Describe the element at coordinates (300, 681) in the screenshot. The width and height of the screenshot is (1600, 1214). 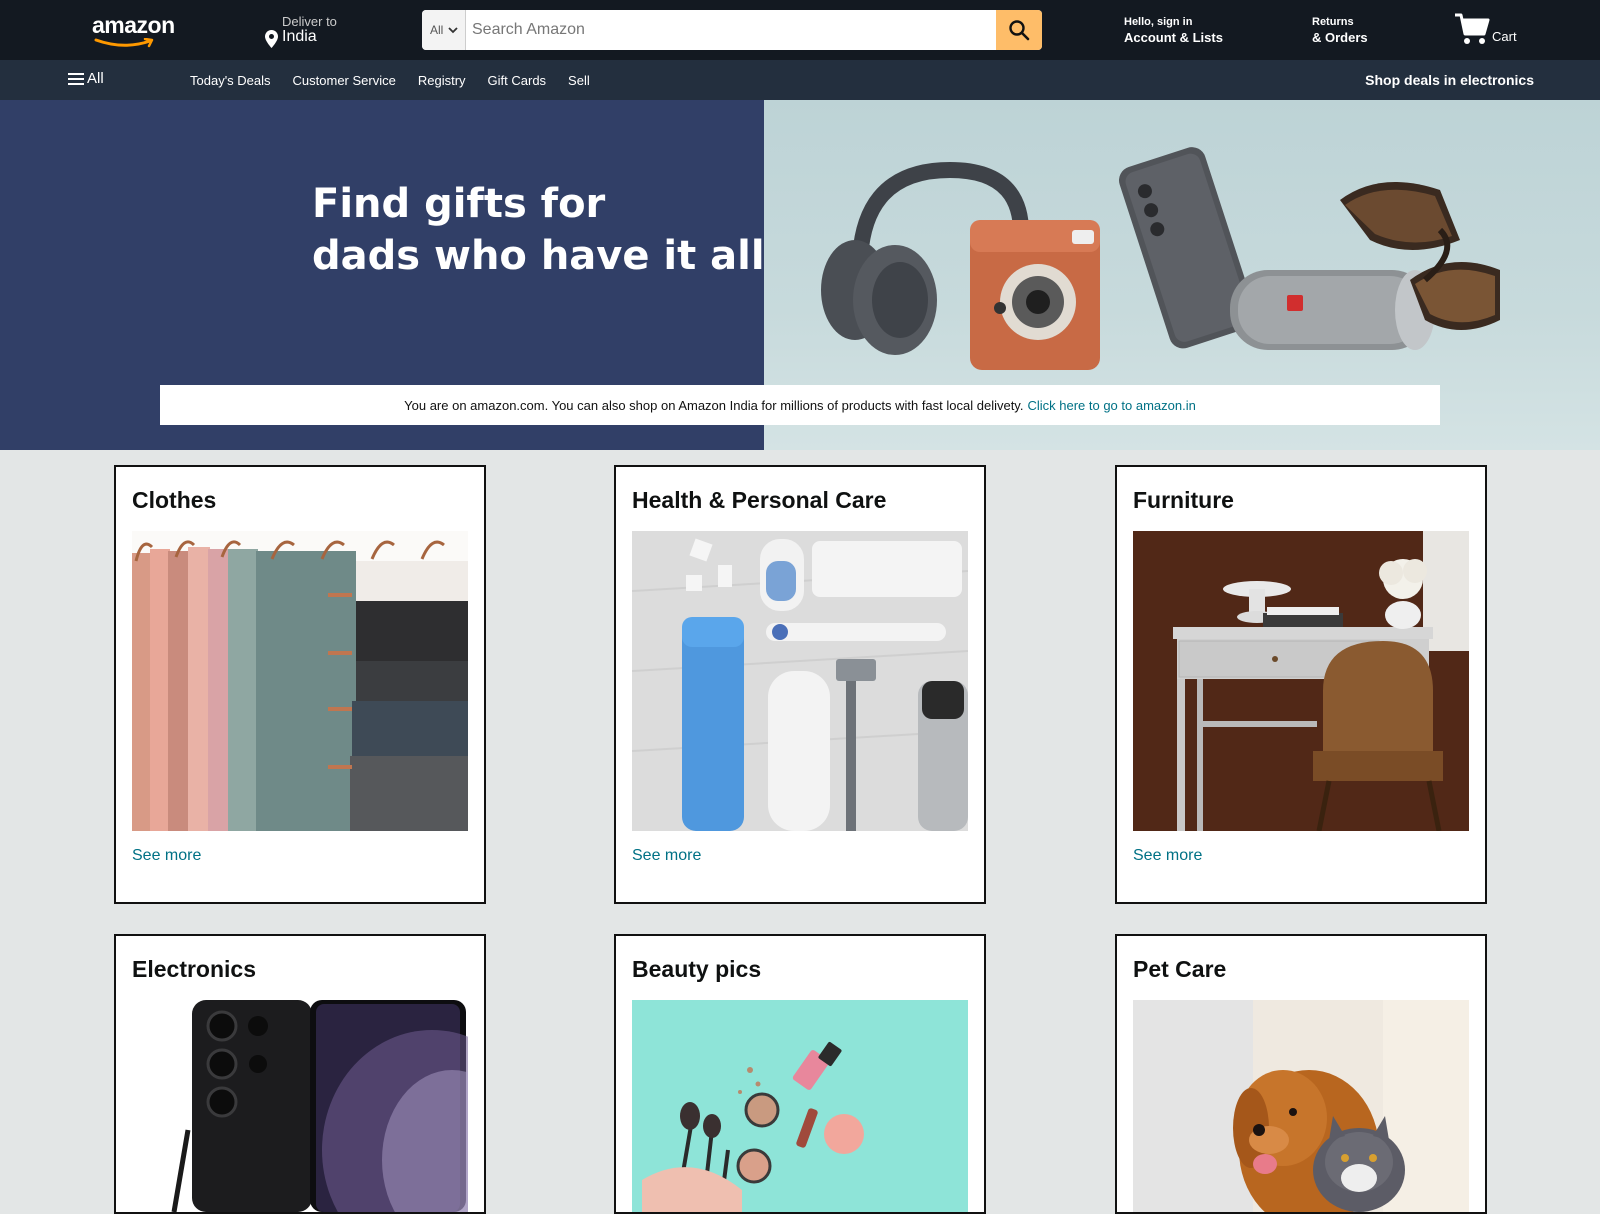
I see `clothes-image` at that location.